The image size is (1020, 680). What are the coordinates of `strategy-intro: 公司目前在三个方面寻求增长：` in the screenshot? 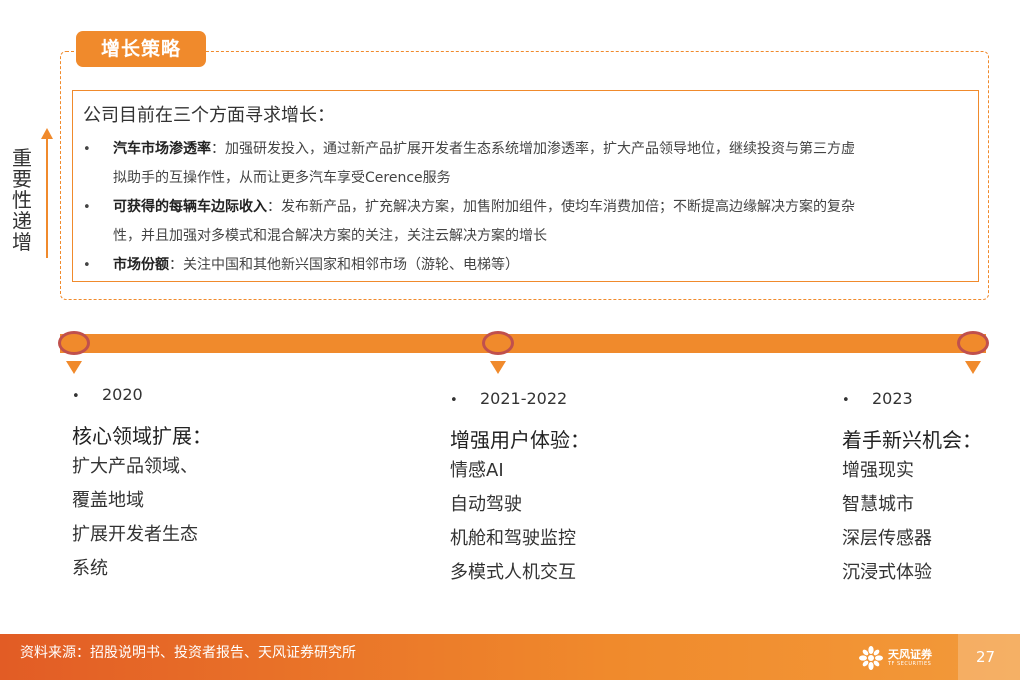 It's located at (209, 115).